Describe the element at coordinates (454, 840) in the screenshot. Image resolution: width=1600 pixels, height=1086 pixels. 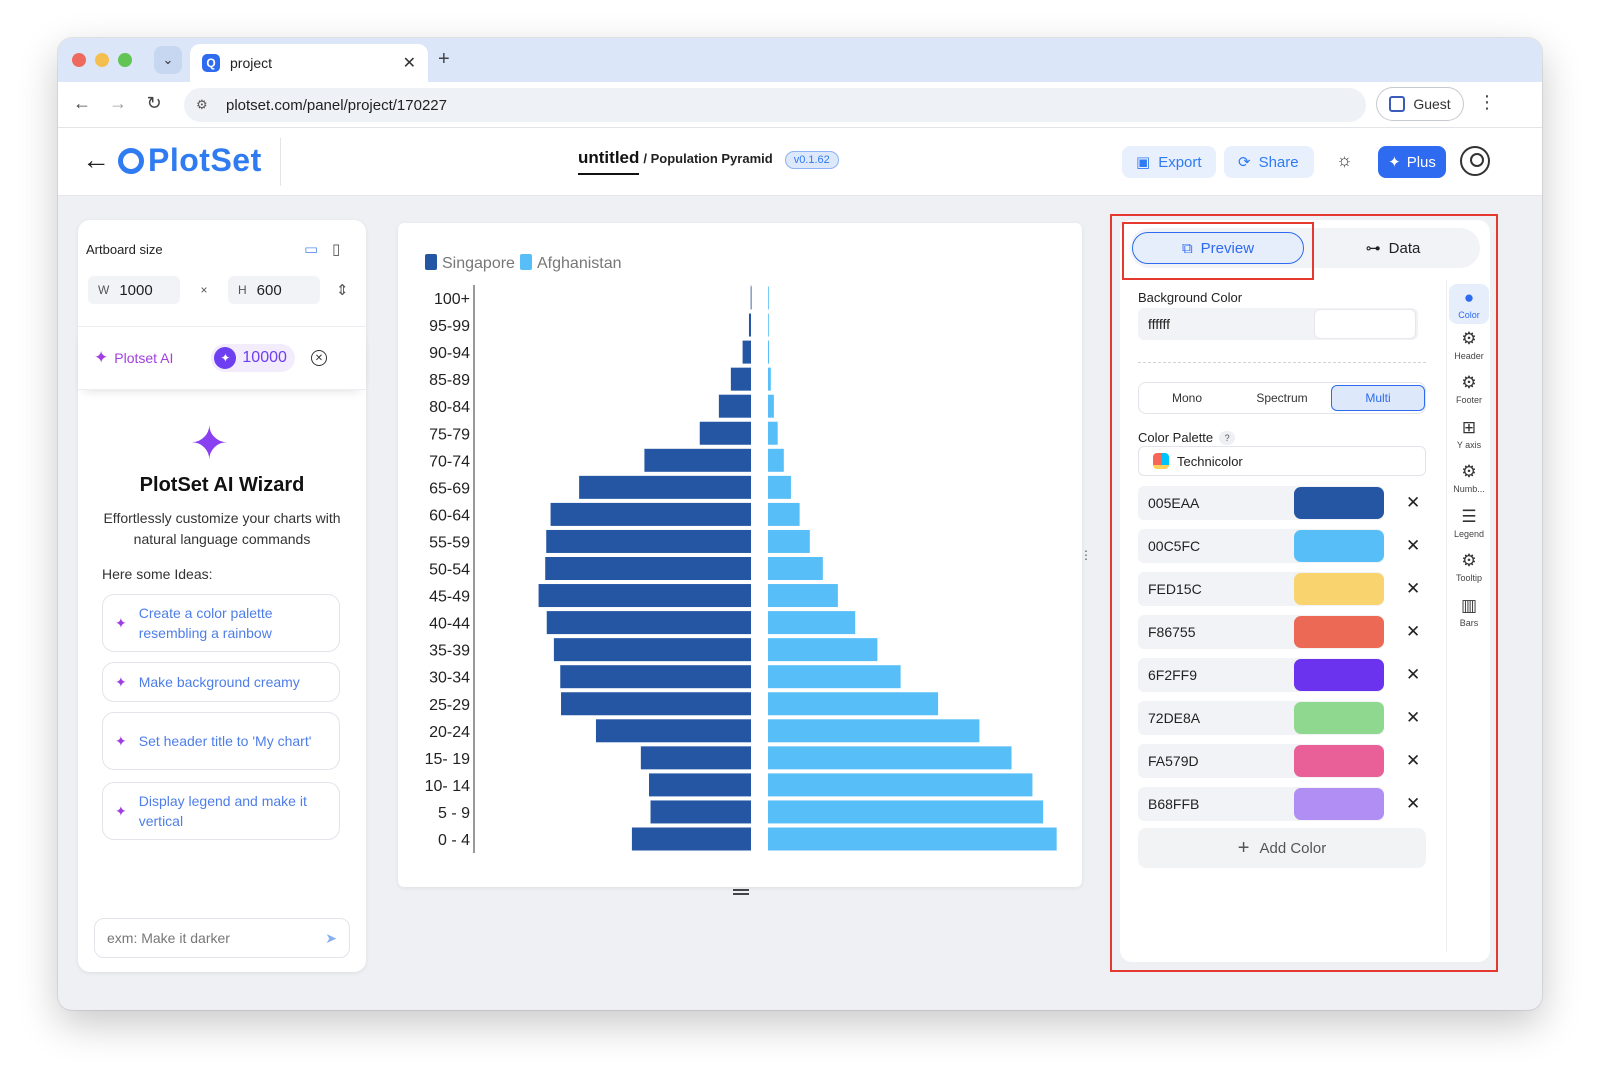
I see `y-tick-label: 0 - 4` at that location.